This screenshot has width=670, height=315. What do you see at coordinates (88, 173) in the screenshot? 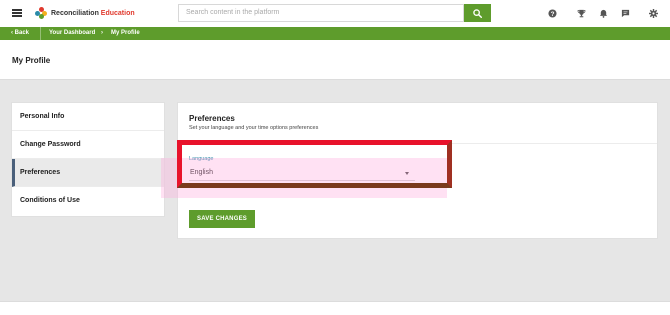
I see `sidebar-item-preferences: Preferences` at bounding box center [88, 173].